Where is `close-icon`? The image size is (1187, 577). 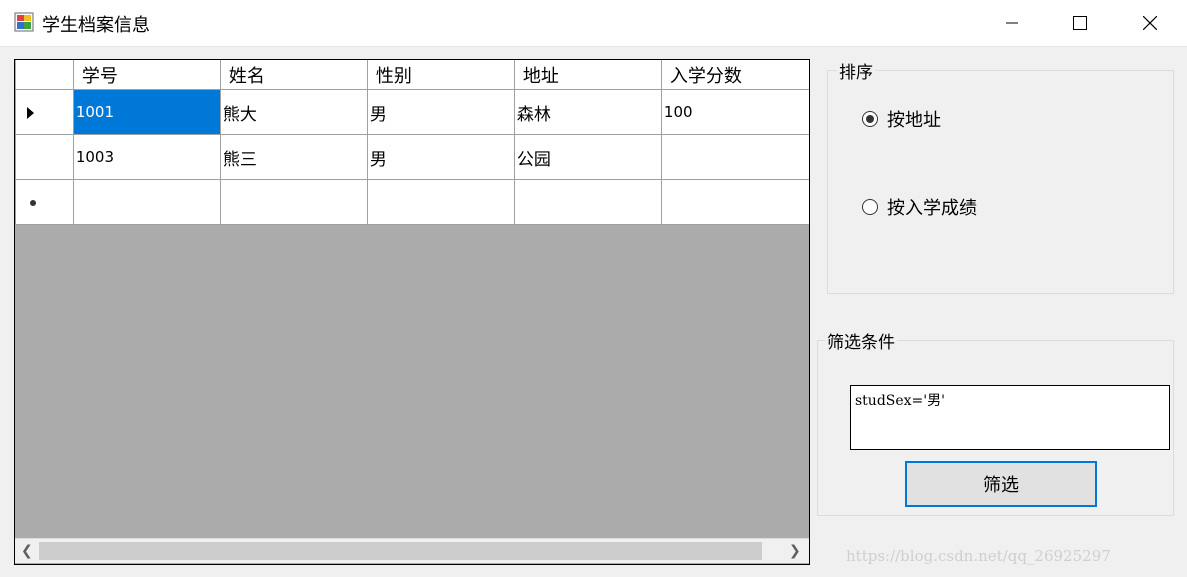
close-icon is located at coordinates (1150, 23).